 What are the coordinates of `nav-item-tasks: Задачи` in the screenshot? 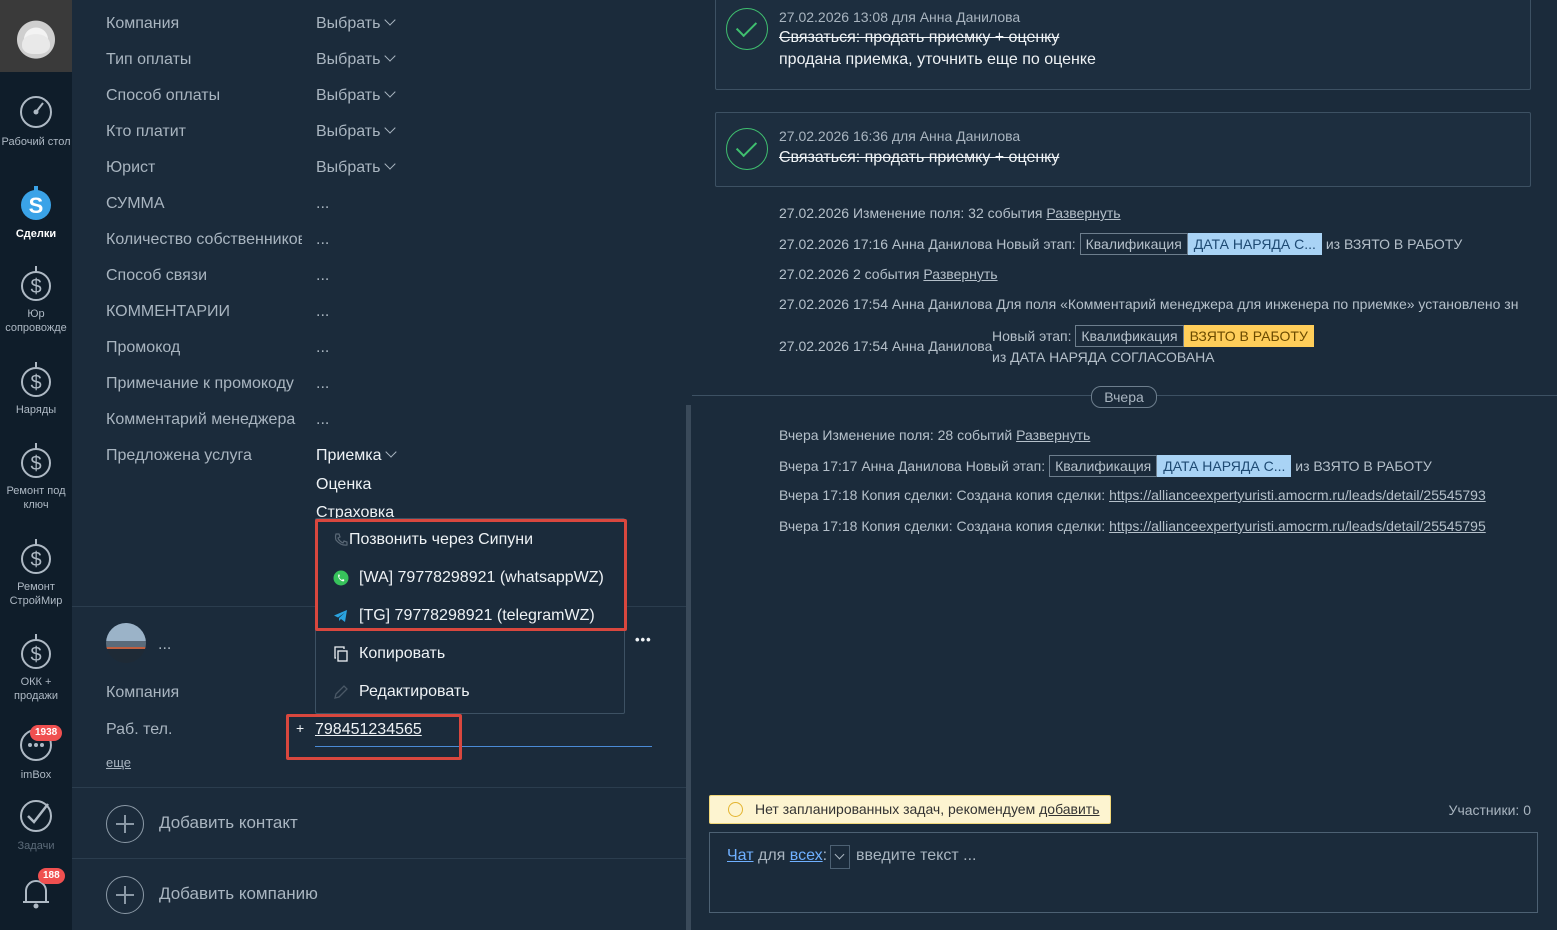 It's located at (36, 824).